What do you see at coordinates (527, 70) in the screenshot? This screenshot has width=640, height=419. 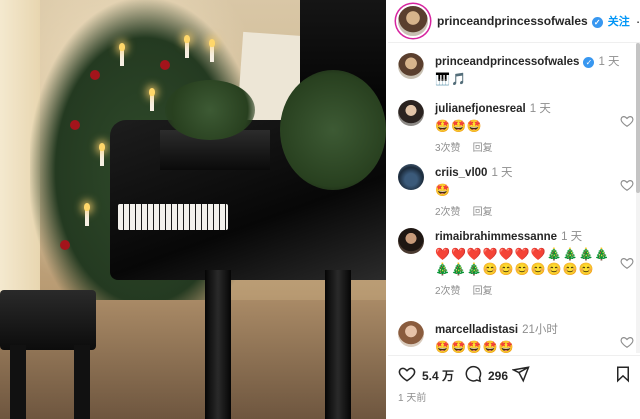 I see `caption-body: princeandprincessofwales ✓ 1 天 🎹🎵` at bounding box center [527, 70].